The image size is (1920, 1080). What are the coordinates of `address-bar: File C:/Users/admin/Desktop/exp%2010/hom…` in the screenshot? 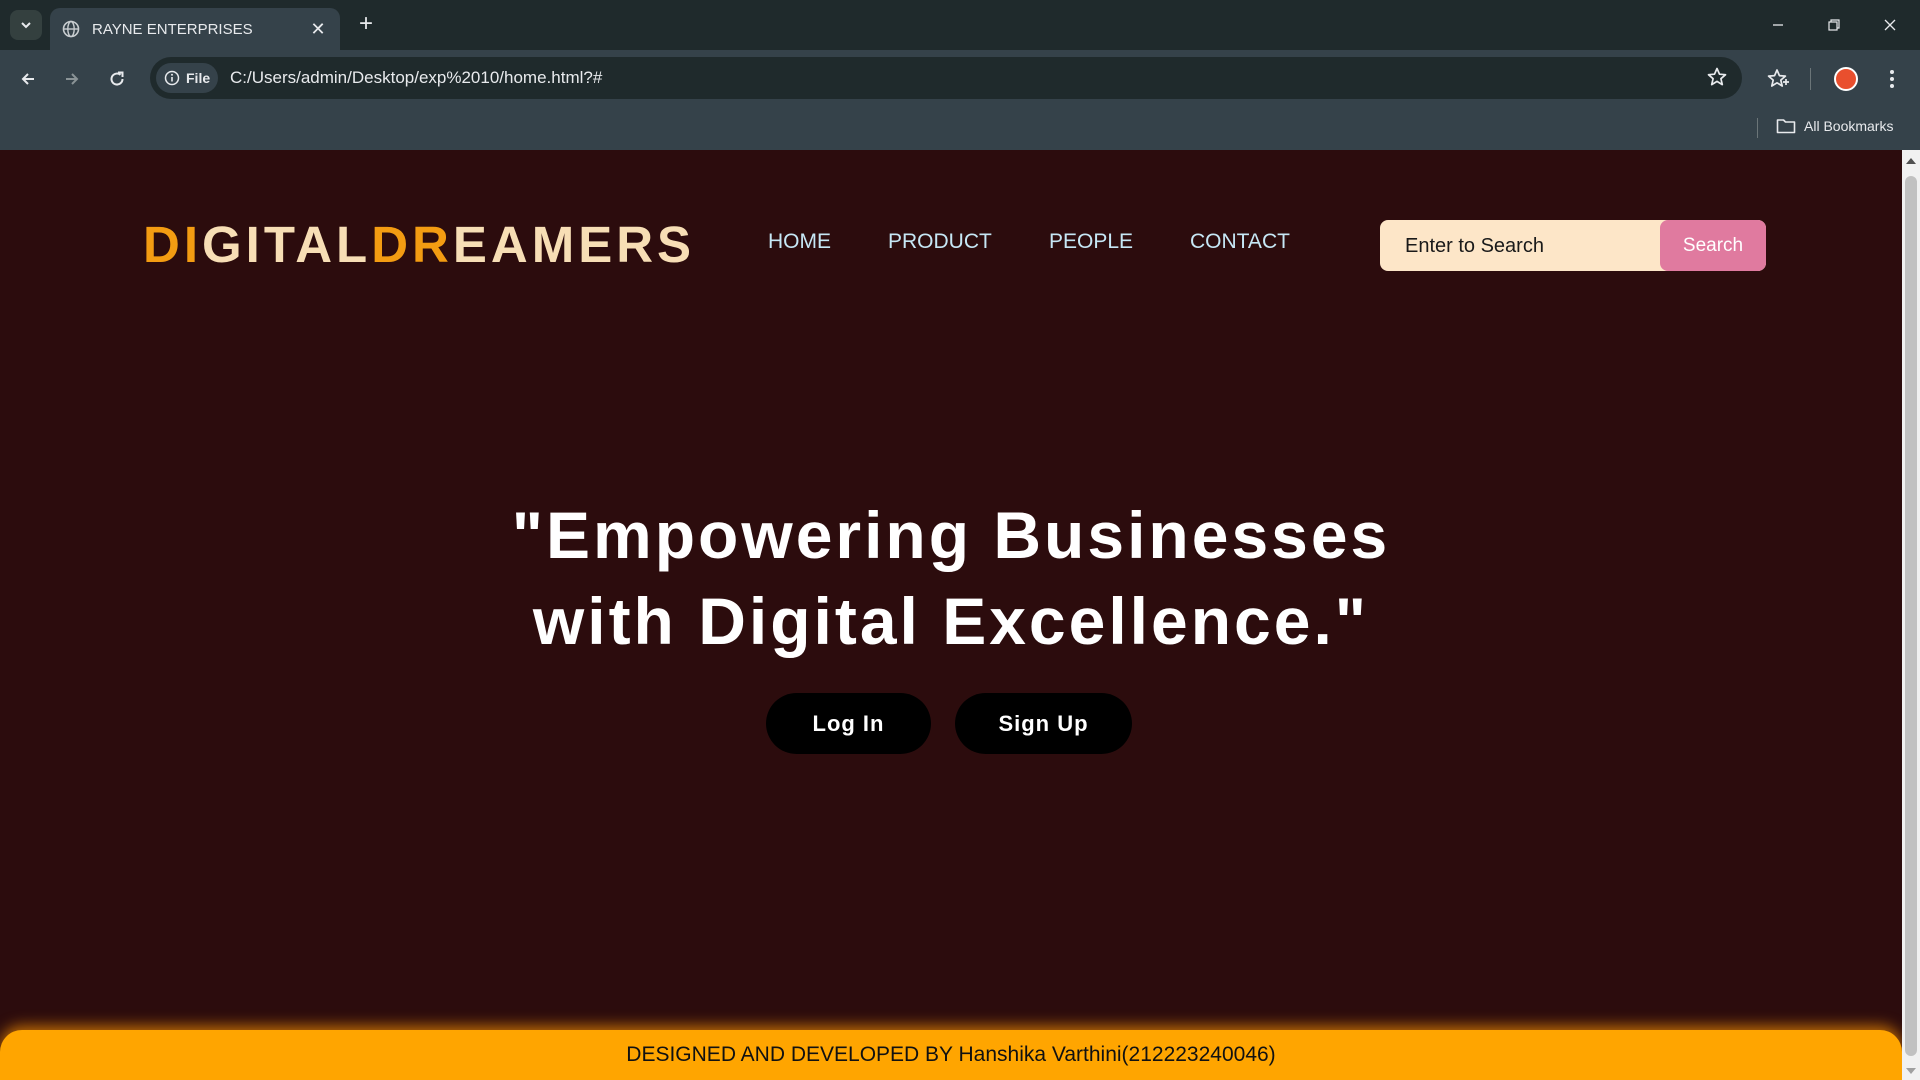 It's located at (946, 78).